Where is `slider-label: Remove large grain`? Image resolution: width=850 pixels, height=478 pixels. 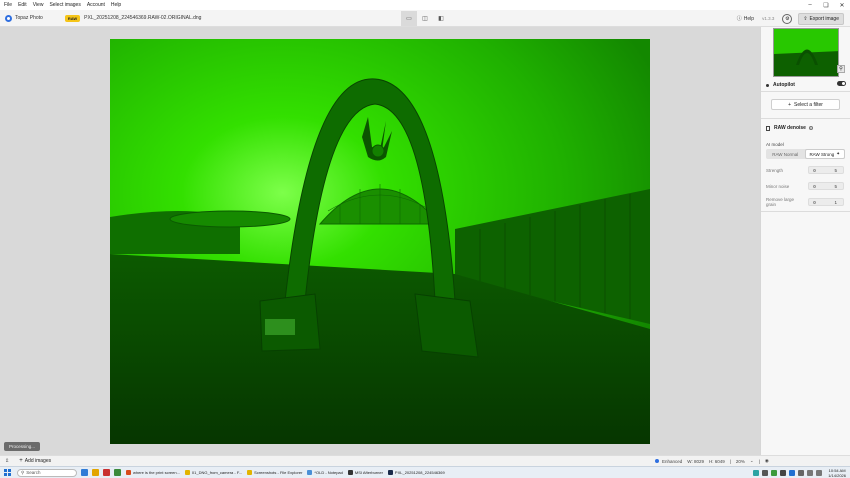
slider-label: Remove large grain is located at coordinates (780, 202).